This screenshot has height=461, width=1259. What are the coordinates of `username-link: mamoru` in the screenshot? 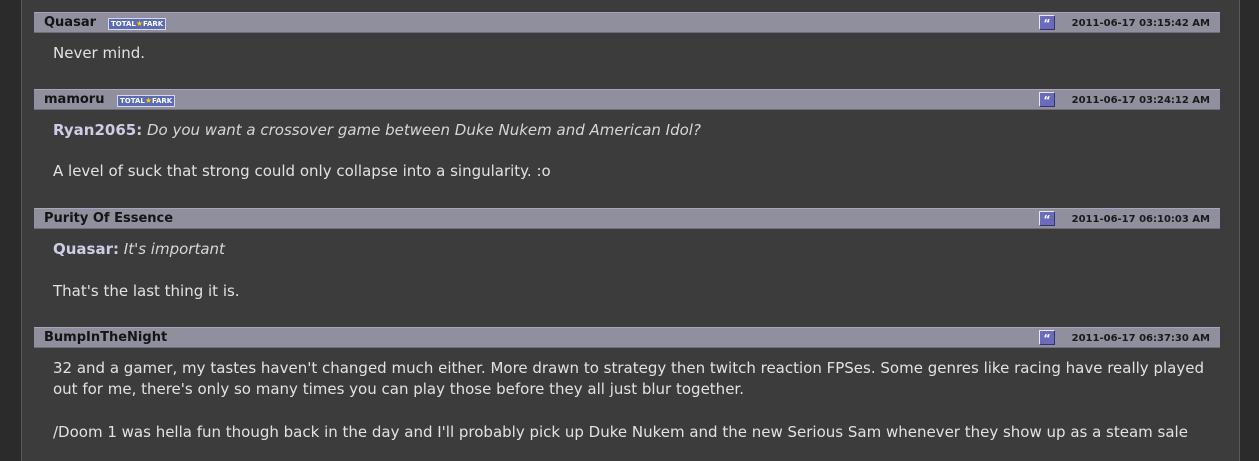 It's located at (74, 100).